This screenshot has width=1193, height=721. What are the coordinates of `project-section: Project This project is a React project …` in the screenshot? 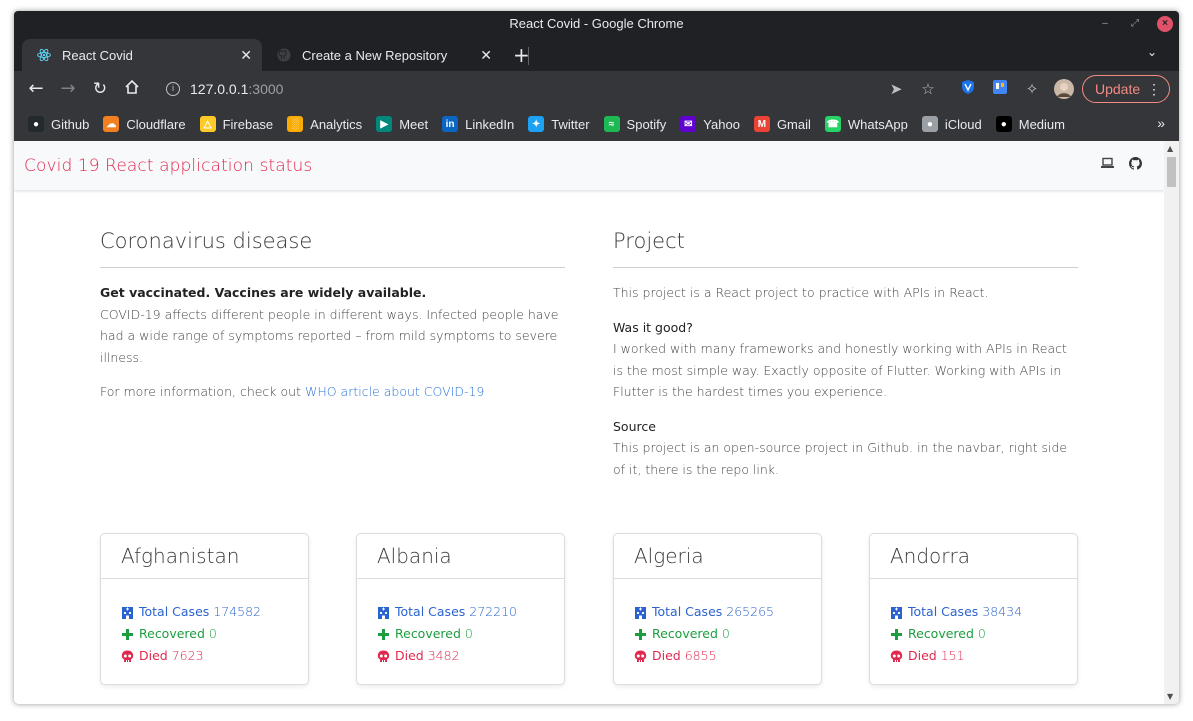 It's located at (845, 354).